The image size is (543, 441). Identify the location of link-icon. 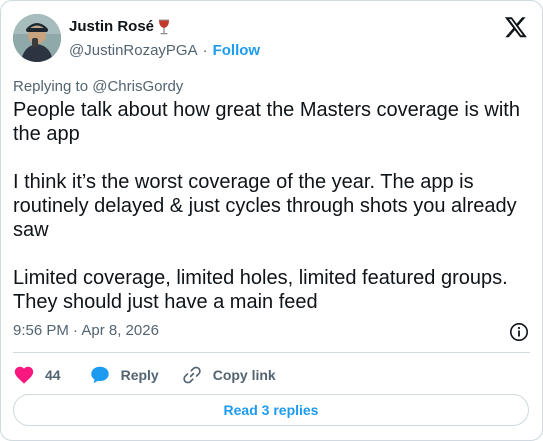
(192, 375).